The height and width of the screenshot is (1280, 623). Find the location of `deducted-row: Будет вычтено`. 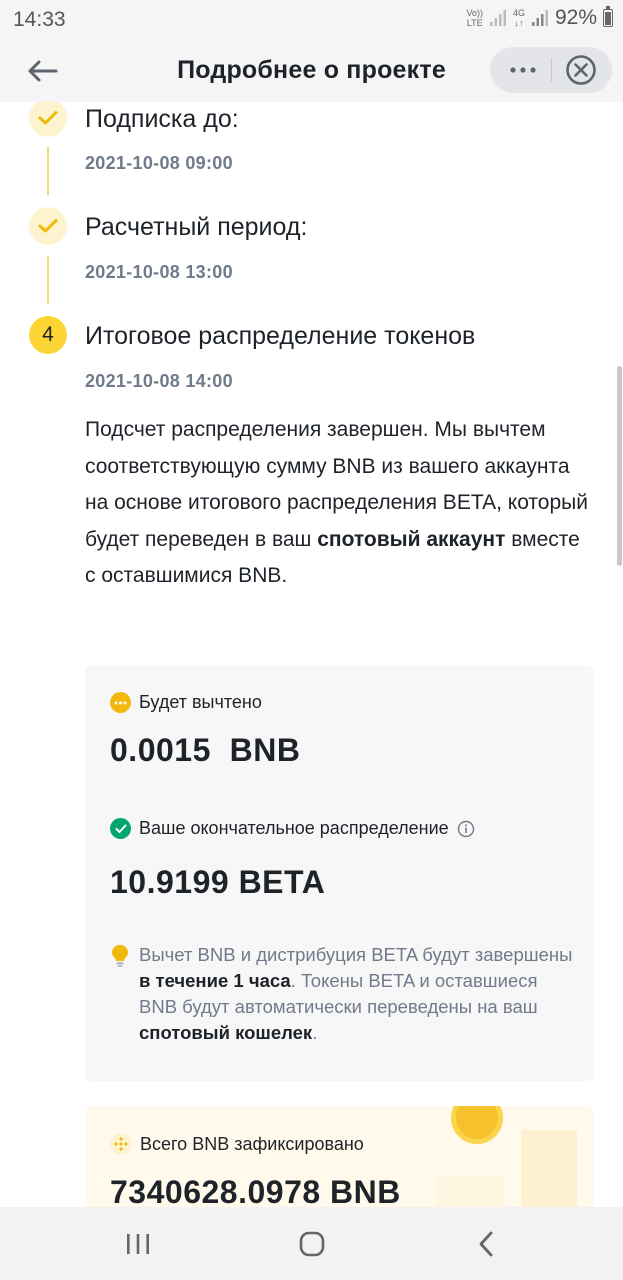

deducted-row: Будет вычтено is located at coordinates (186, 702).